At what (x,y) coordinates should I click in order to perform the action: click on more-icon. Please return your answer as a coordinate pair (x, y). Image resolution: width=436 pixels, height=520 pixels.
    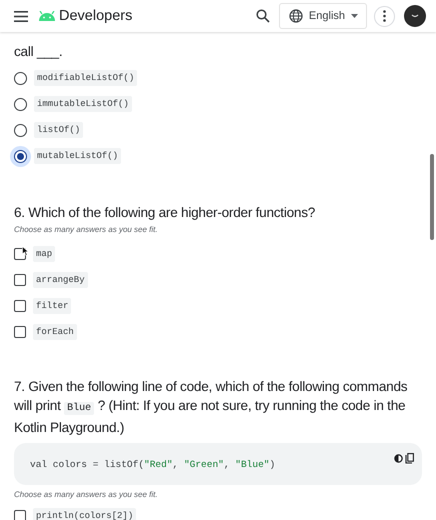
    Looking at the image, I should click on (384, 16).